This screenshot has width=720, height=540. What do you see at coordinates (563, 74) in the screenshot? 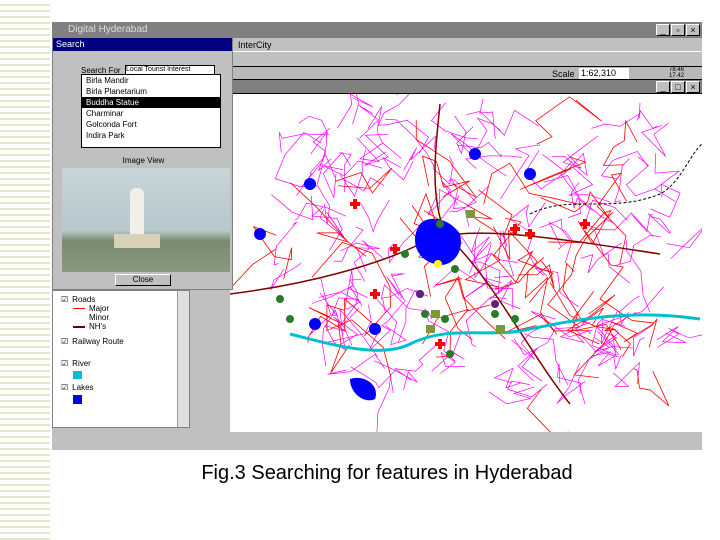
I see `scale-label: Scale` at bounding box center [563, 74].